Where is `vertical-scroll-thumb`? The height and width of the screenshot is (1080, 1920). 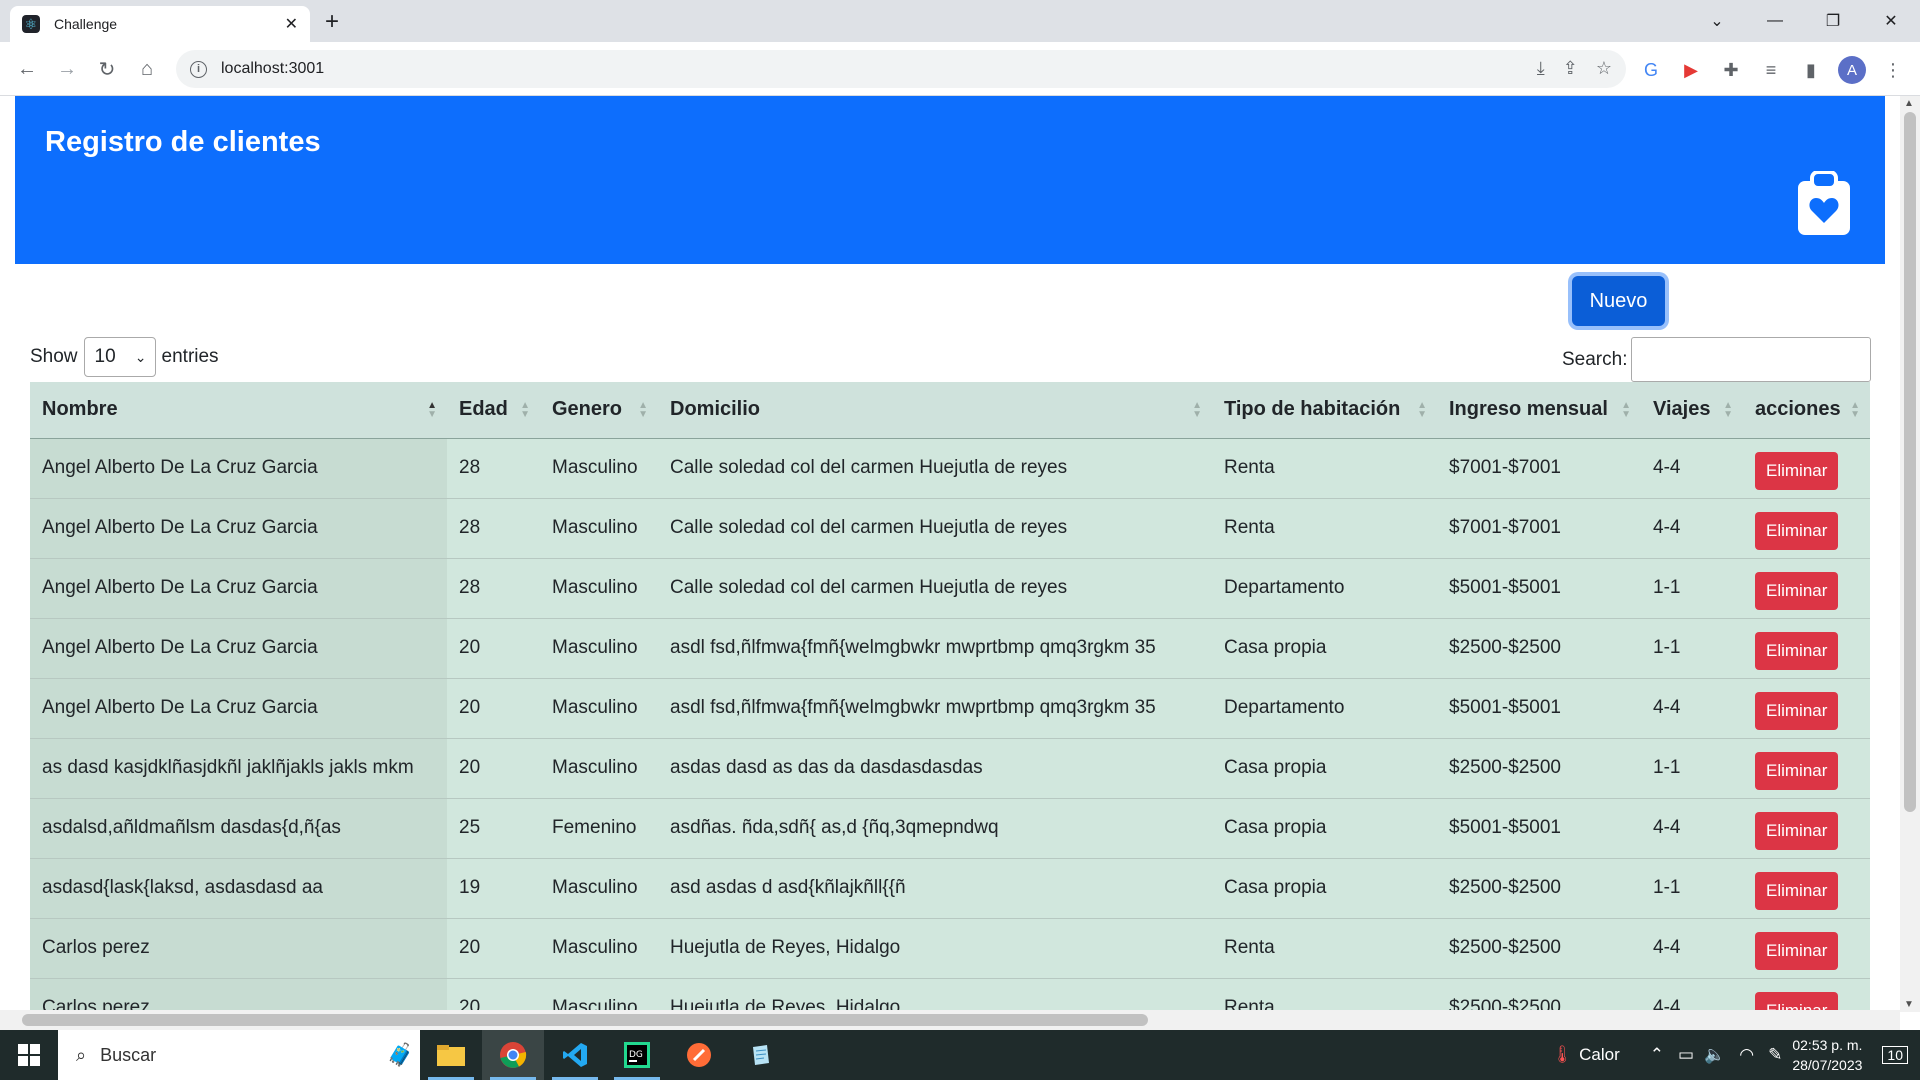 vertical-scroll-thumb is located at coordinates (1910, 462).